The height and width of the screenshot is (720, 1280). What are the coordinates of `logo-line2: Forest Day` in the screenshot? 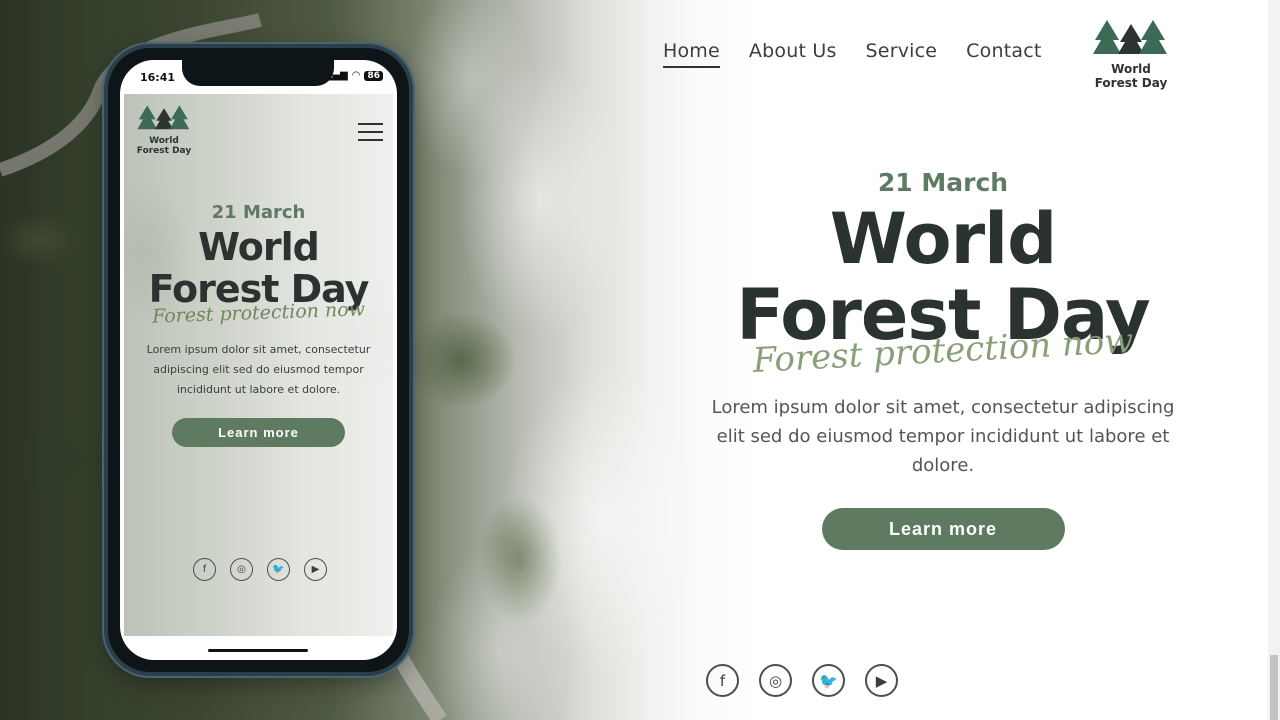 It's located at (1131, 83).